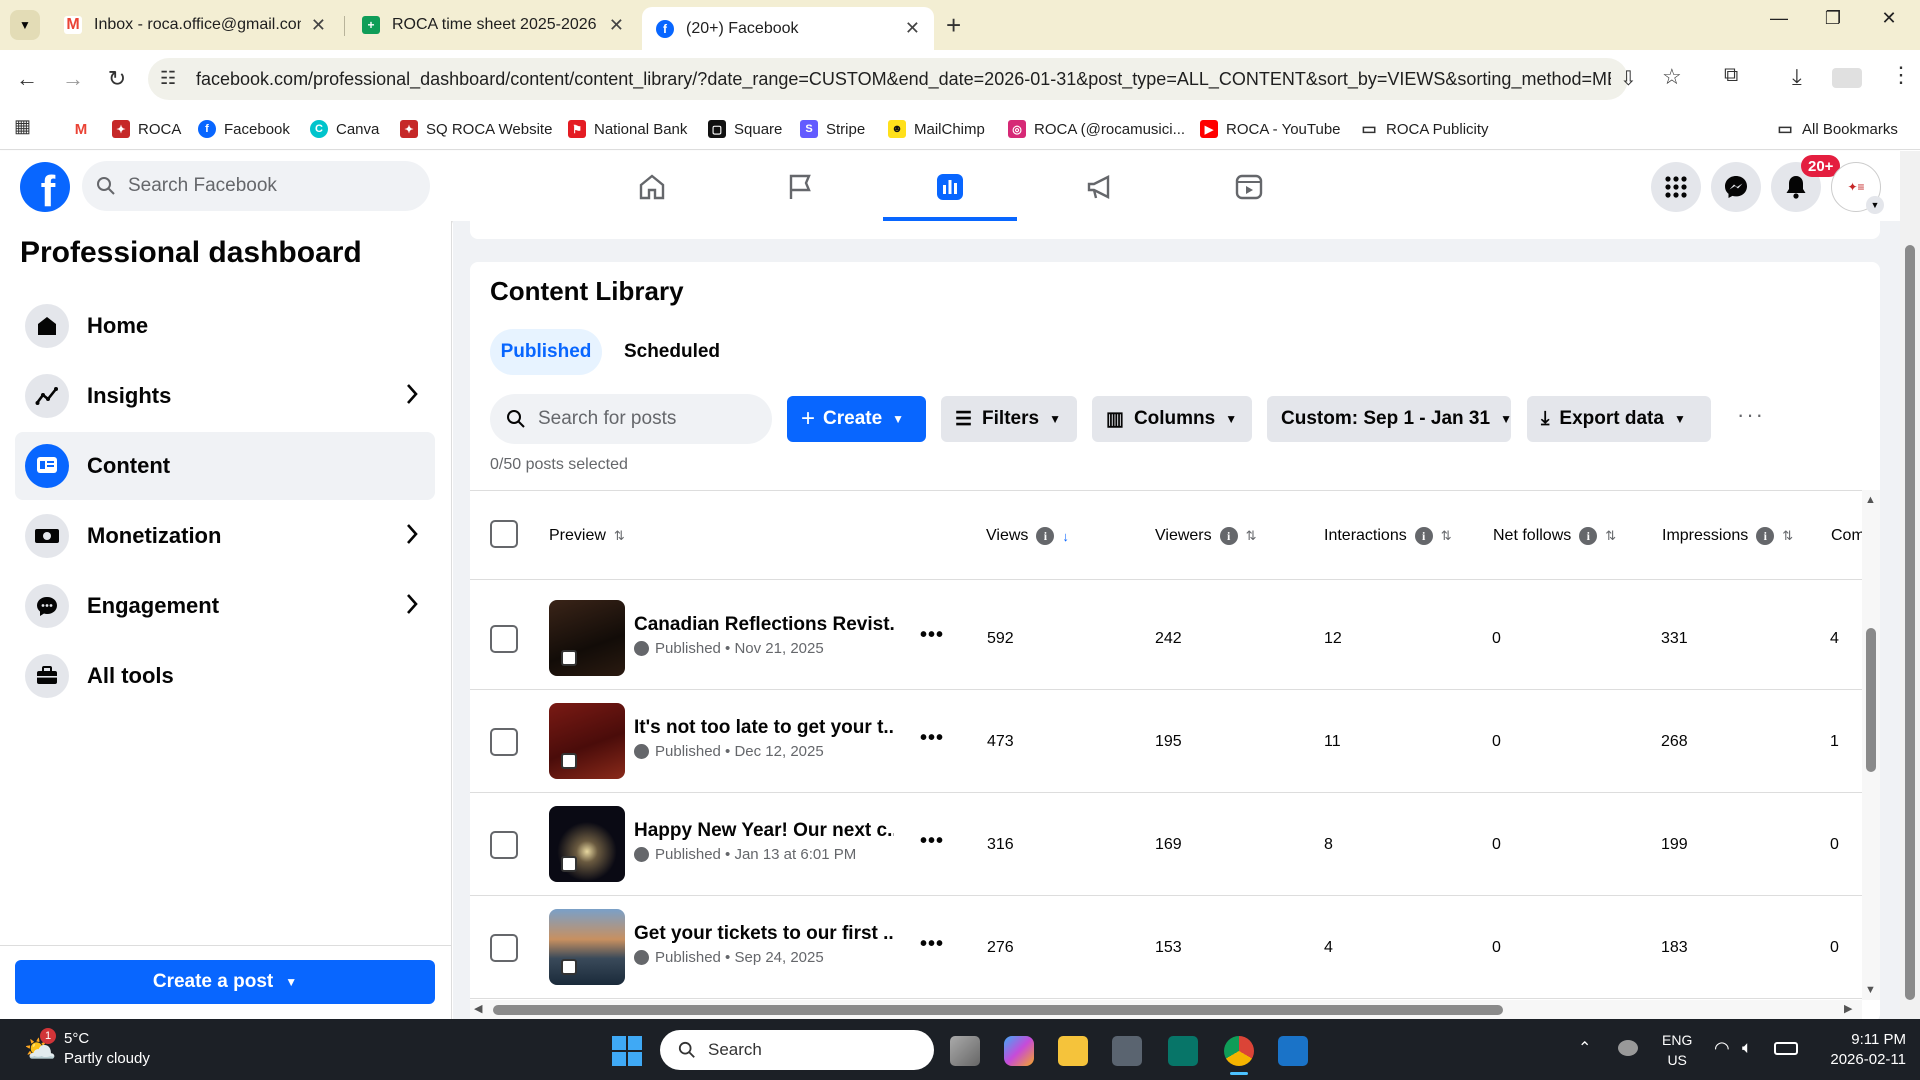 The image size is (1920, 1080). What do you see at coordinates (1206, 536) in the screenshot?
I see `column-viewers: Viewers i ⇅` at bounding box center [1206, 536].